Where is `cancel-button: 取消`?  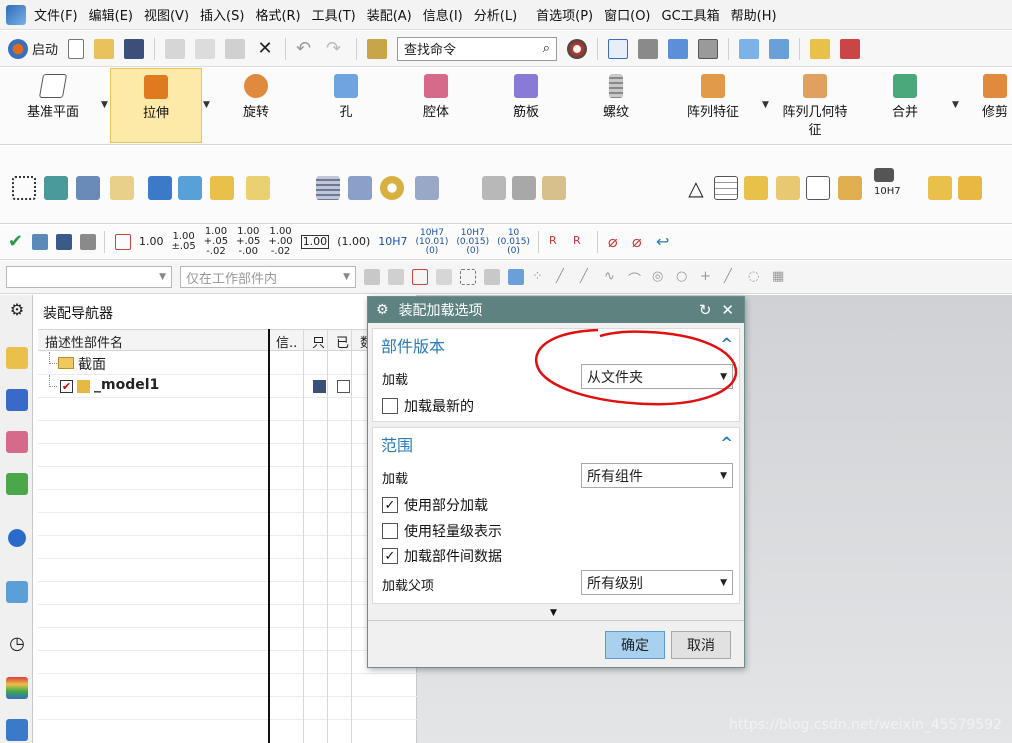
cancel-button: 取消 is located at coordinates (701, 645).